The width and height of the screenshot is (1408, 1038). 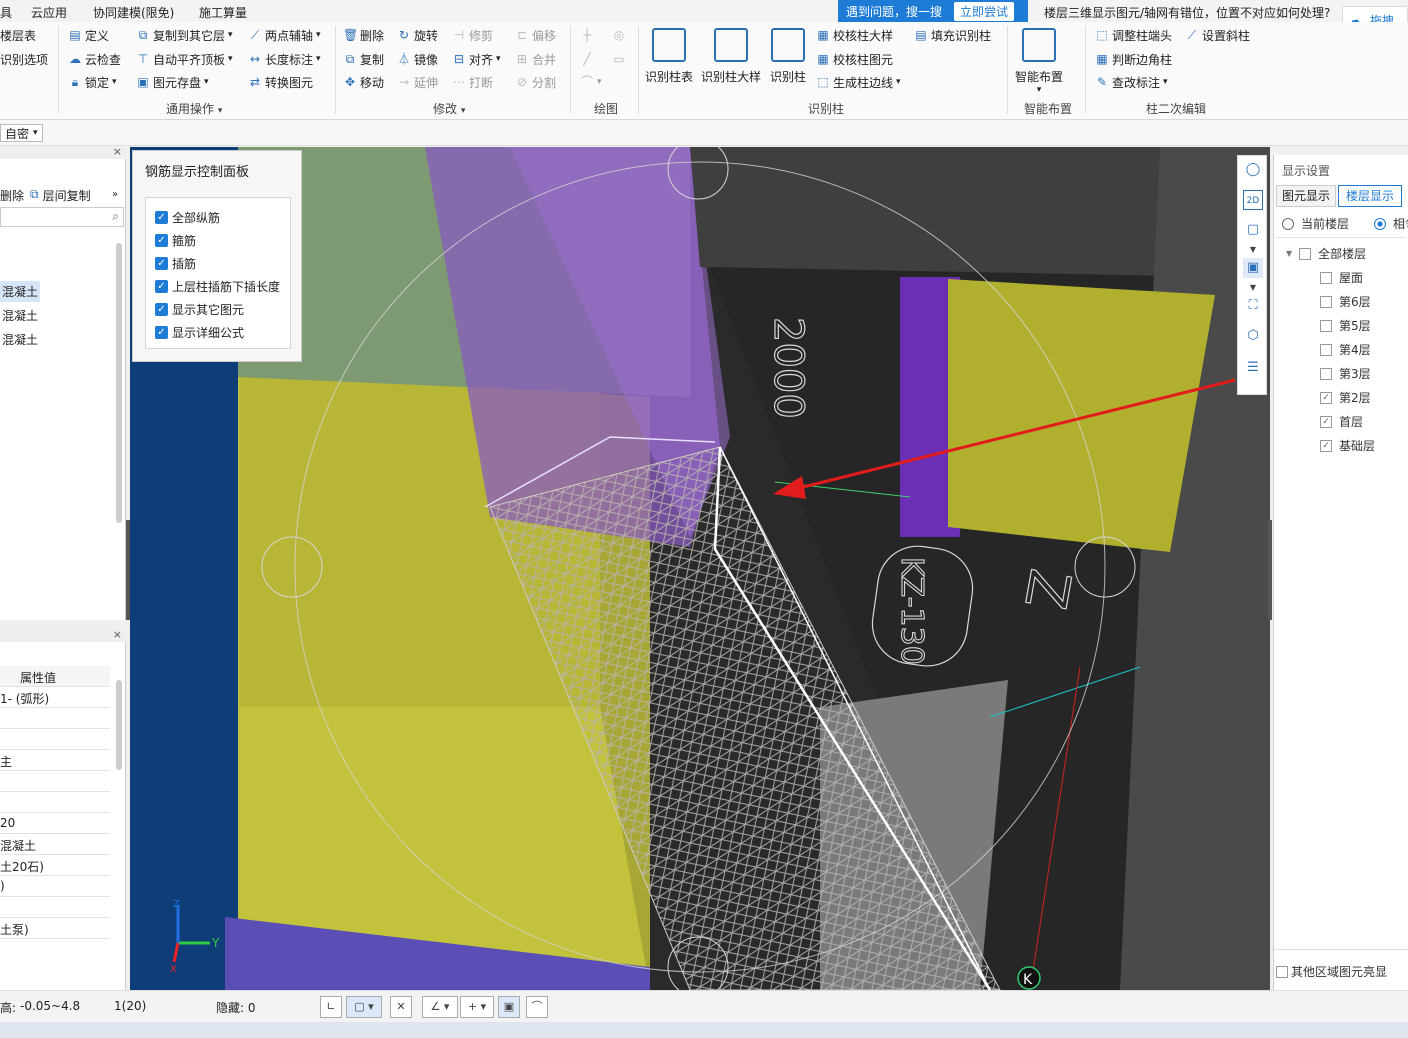 What do you see at coordinates (1345, 325) in the screenshot?
I see `floor-tree-item: 第5层` at bounding box center [1345, 325].